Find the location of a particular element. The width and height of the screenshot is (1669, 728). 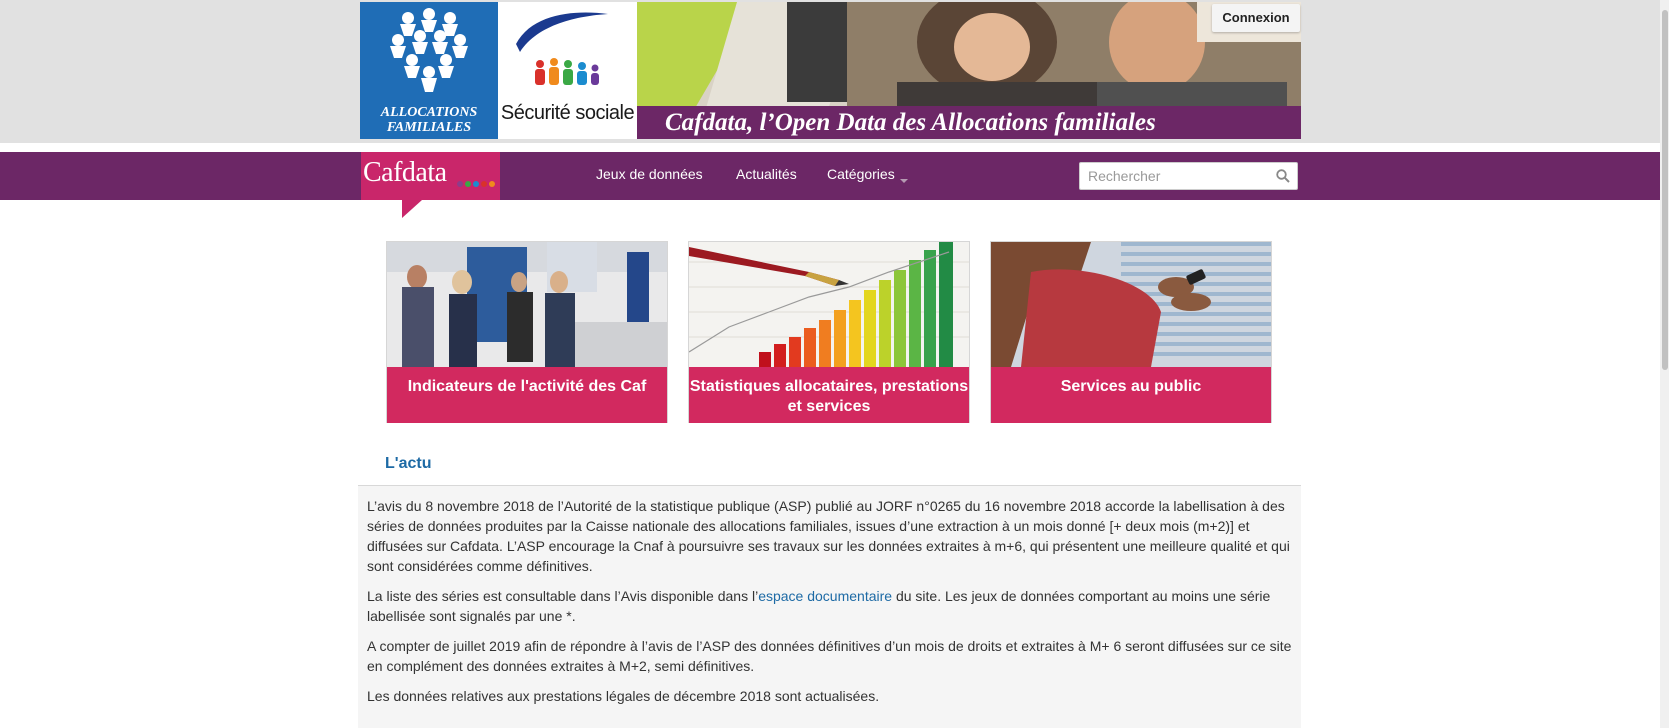

connexion-button: Connexion is located at coordinates (1256, 18).